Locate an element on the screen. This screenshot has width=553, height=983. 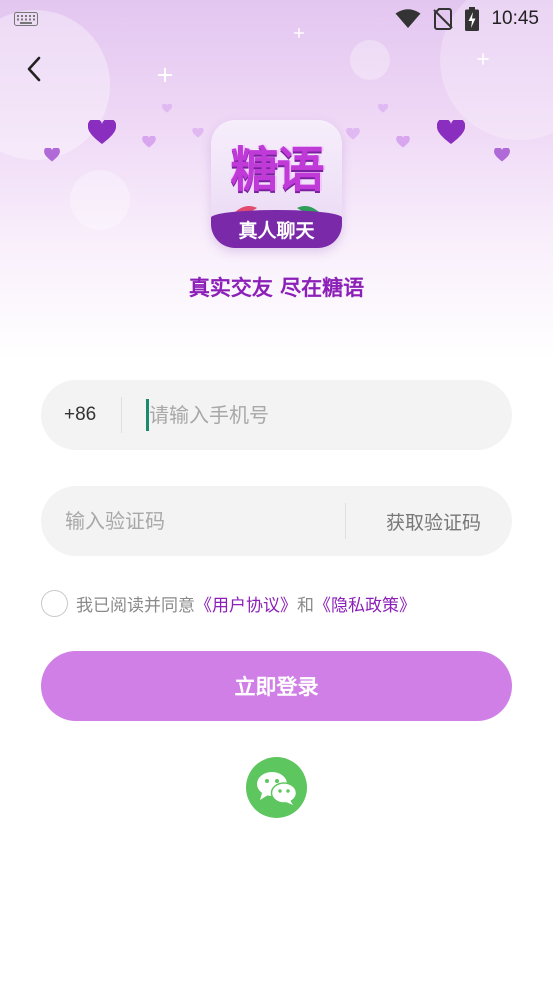
agreement-conjunction: 和 is located at coordinates (305, 606).